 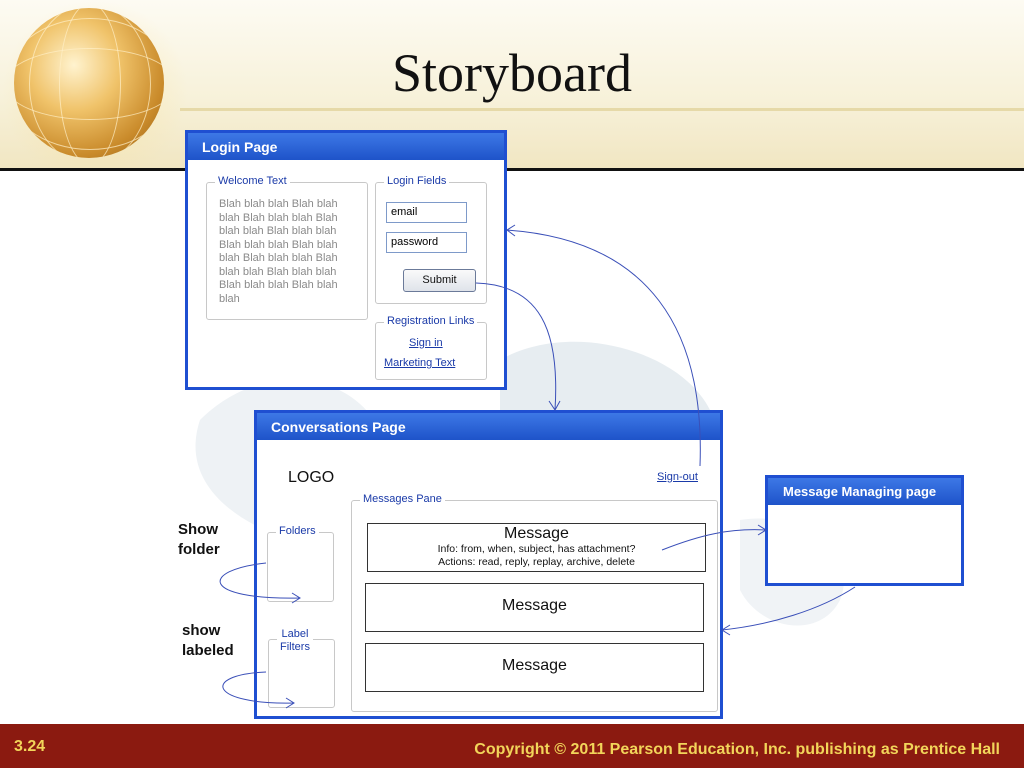 What do you see at coordinates (554, 405) in the screenshot?
I see `arrow-head` at bounding box center [554, 405].